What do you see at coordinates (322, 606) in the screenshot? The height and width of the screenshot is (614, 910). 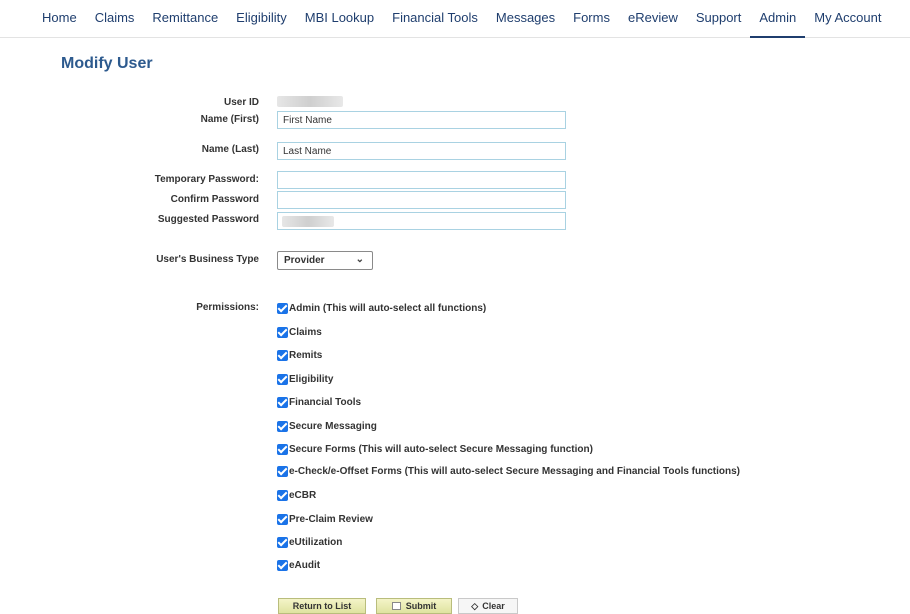 I see `return-to-list-button: Return to List` at bounding box center [322, 606].